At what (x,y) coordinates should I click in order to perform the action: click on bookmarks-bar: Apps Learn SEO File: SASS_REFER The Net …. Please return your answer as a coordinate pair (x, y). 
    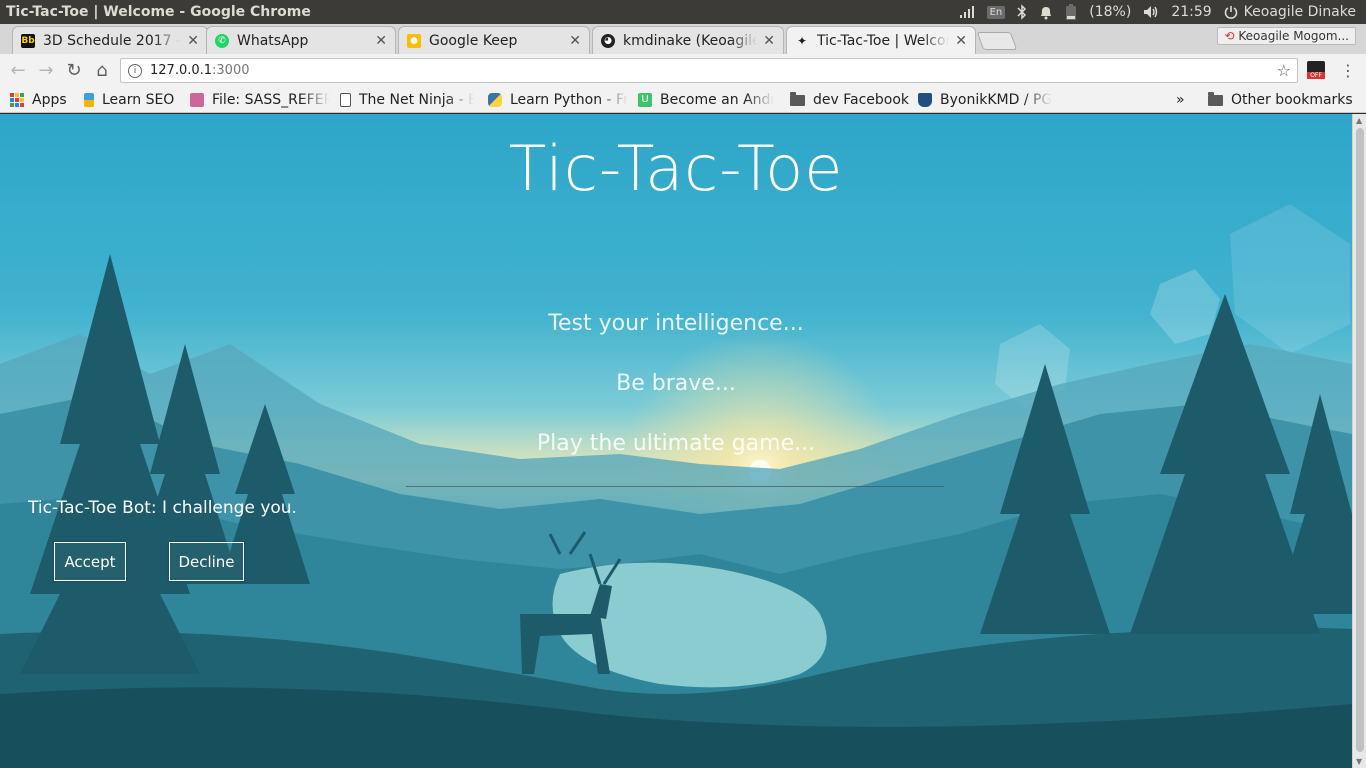
    Looking at the image, I should click on (683, 100).